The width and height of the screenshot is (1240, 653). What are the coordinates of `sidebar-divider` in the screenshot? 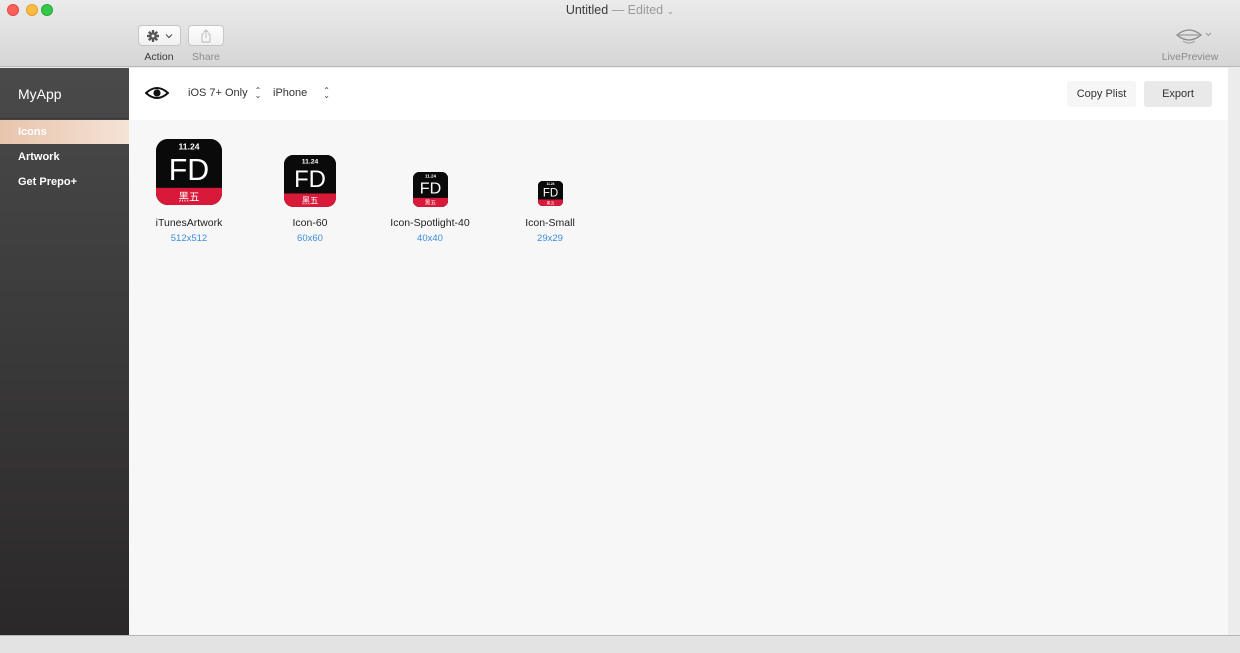 It's located at (64, 118).